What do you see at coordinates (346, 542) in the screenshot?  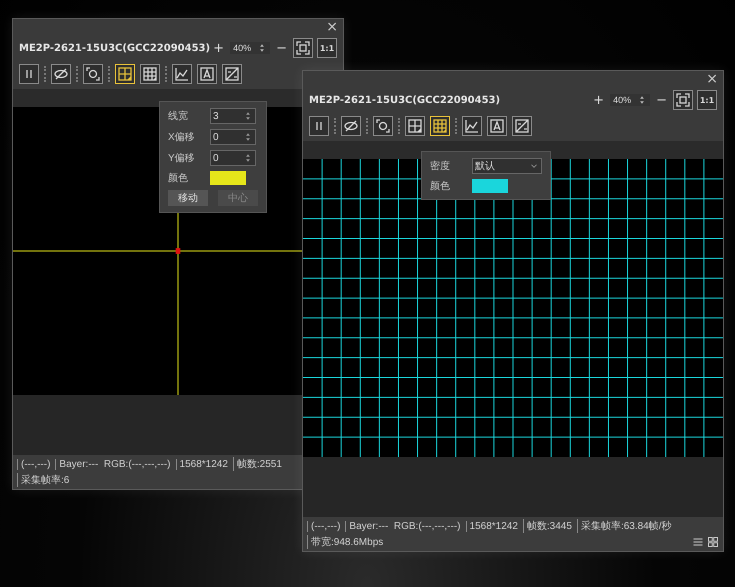 I see `status-text: 带宽:948.6Mbps` at bounding box center [346, 542].